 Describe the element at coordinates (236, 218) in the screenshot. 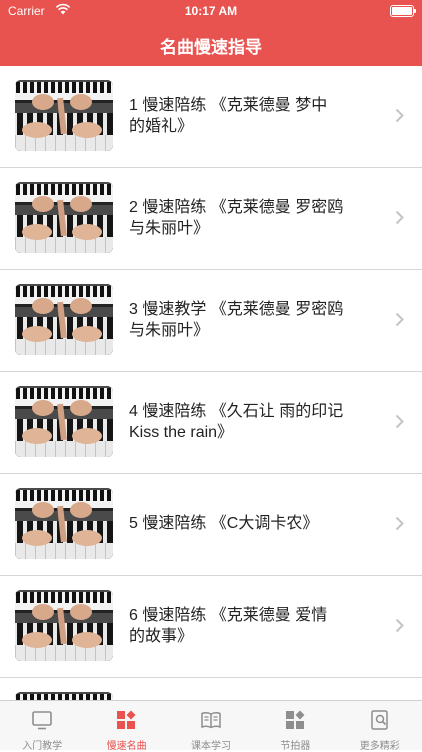

I see `list-item-title: 2 慢速陪练 《克莱德曼 罗密鸥 与朱丽叶》` at that location.